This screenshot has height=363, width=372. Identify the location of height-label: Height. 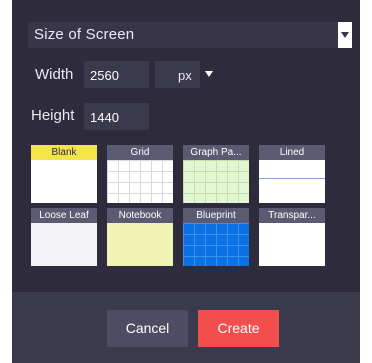
(53, 115).